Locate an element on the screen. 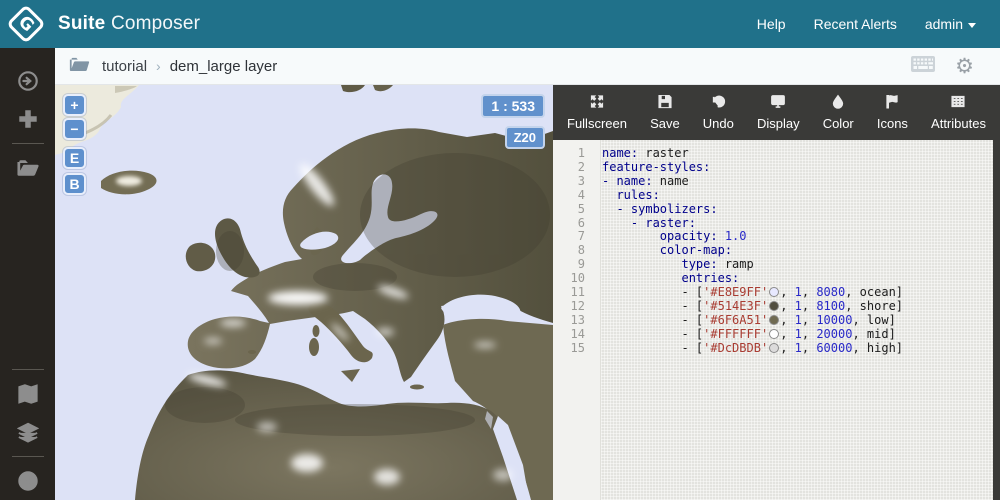 The width and height of the screenshot is (1000, 500). line-number: 11 is located at coordinates (577, 292).